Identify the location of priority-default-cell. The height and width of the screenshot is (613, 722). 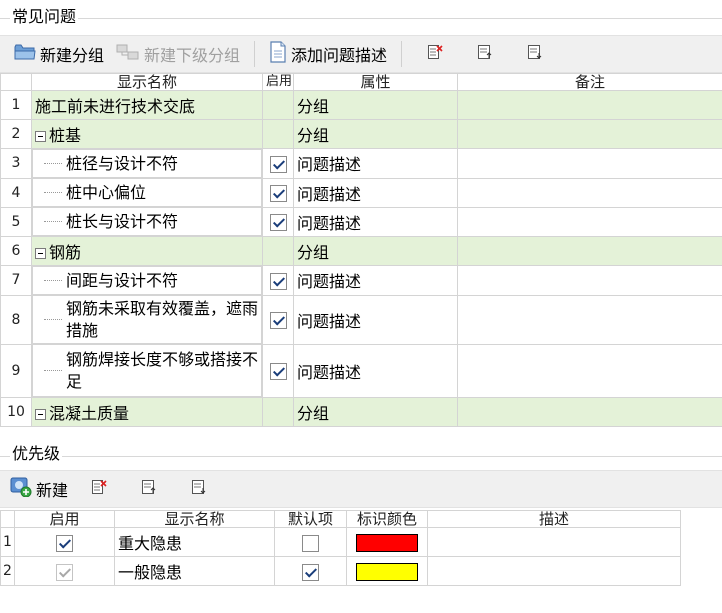
(310, 542).